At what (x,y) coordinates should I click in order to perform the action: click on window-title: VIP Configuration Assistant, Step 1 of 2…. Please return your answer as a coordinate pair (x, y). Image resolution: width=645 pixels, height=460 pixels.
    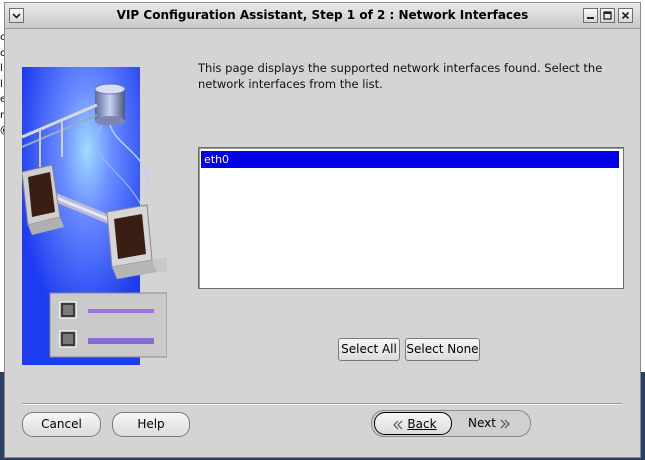
    Looking at the image, I should click on (322, 15).